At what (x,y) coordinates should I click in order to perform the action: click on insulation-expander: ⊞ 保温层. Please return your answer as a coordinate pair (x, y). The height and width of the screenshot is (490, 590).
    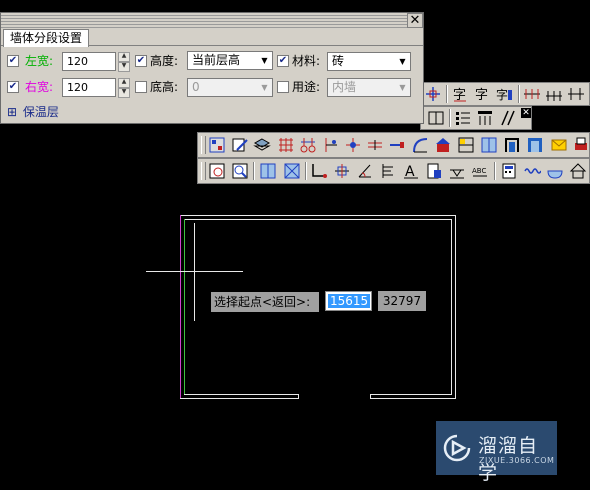
    Looking at the image, I should click on (33, 111).